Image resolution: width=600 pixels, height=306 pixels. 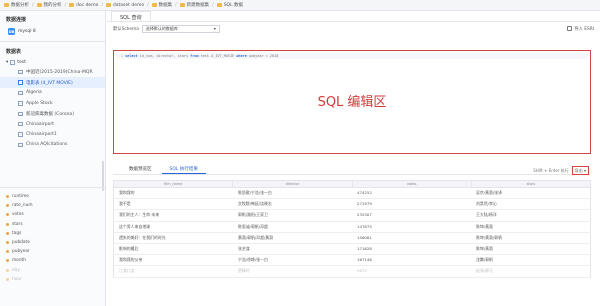 What do you see at coordinates (52, 62) in the screenshot?
I see `tree-root: ▾ test` at bounding box center [52, 62].